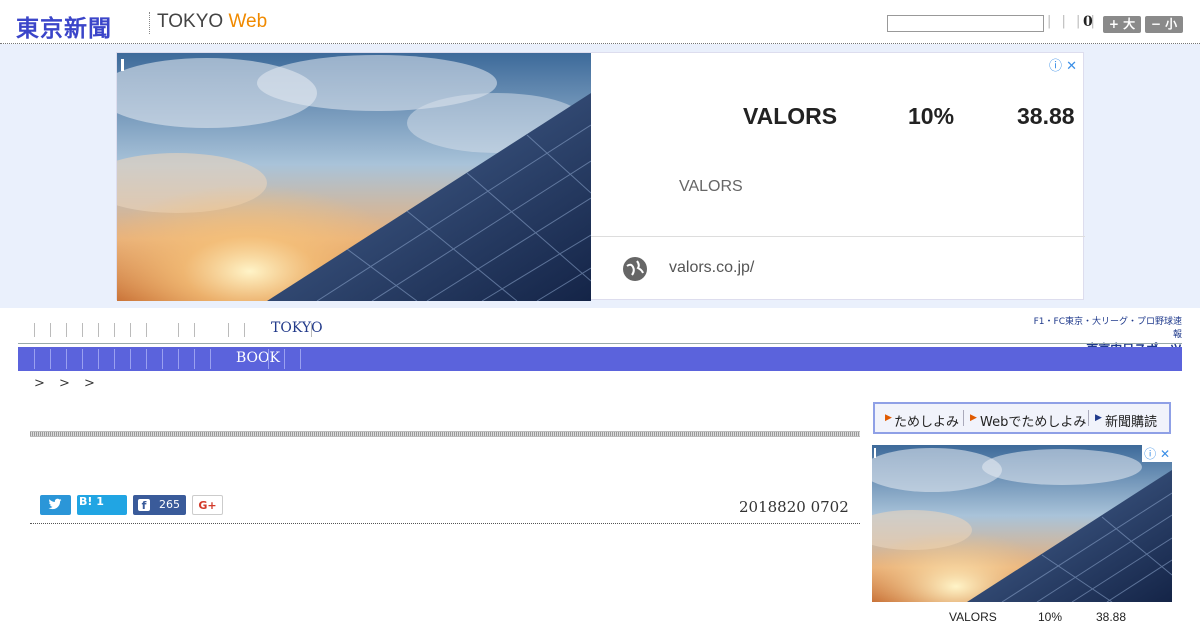 This screenshot has height=630, width=1200. I want to click on category-nav: TOKYO, so click(518, 330).